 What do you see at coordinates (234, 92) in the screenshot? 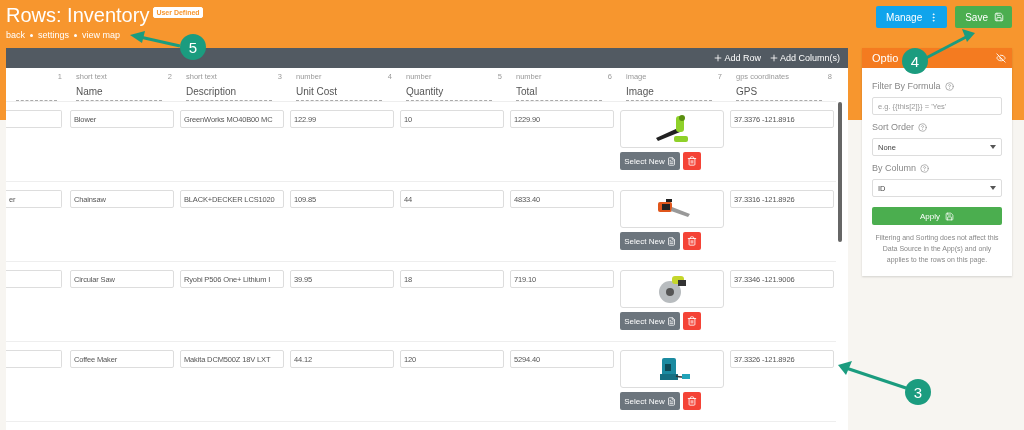
I see `column-name: Description` at bounding box center [234, 92].